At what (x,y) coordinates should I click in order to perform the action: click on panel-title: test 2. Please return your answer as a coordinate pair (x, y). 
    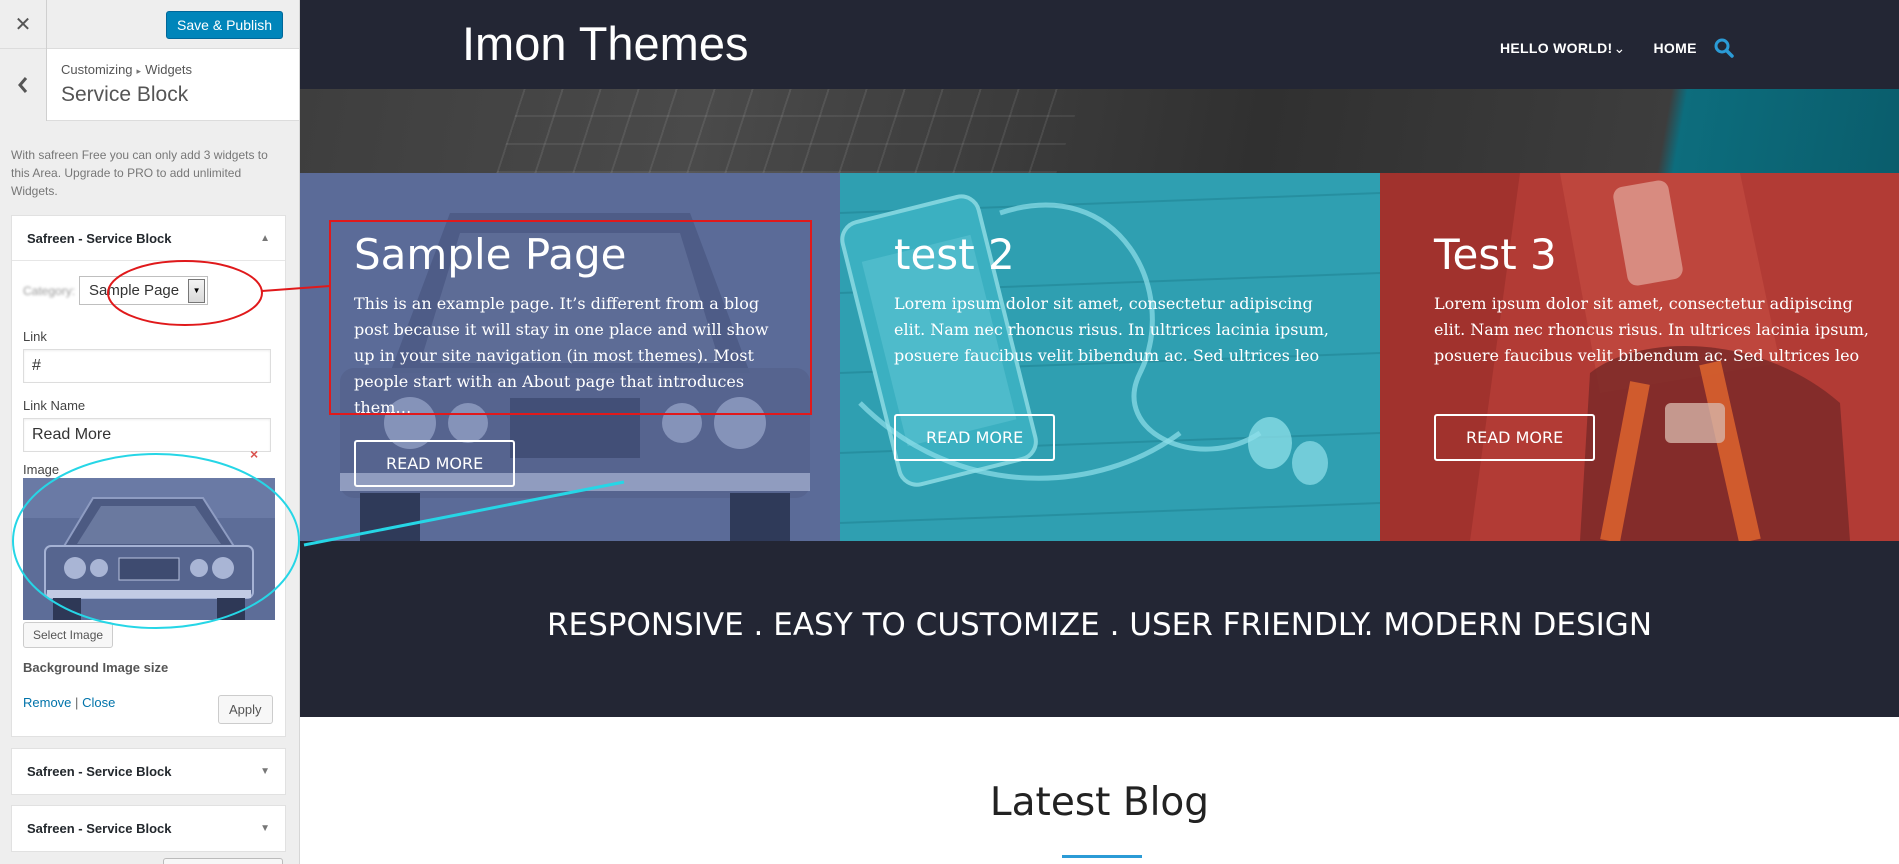
    Looking at the image, I should click on (954, 254).